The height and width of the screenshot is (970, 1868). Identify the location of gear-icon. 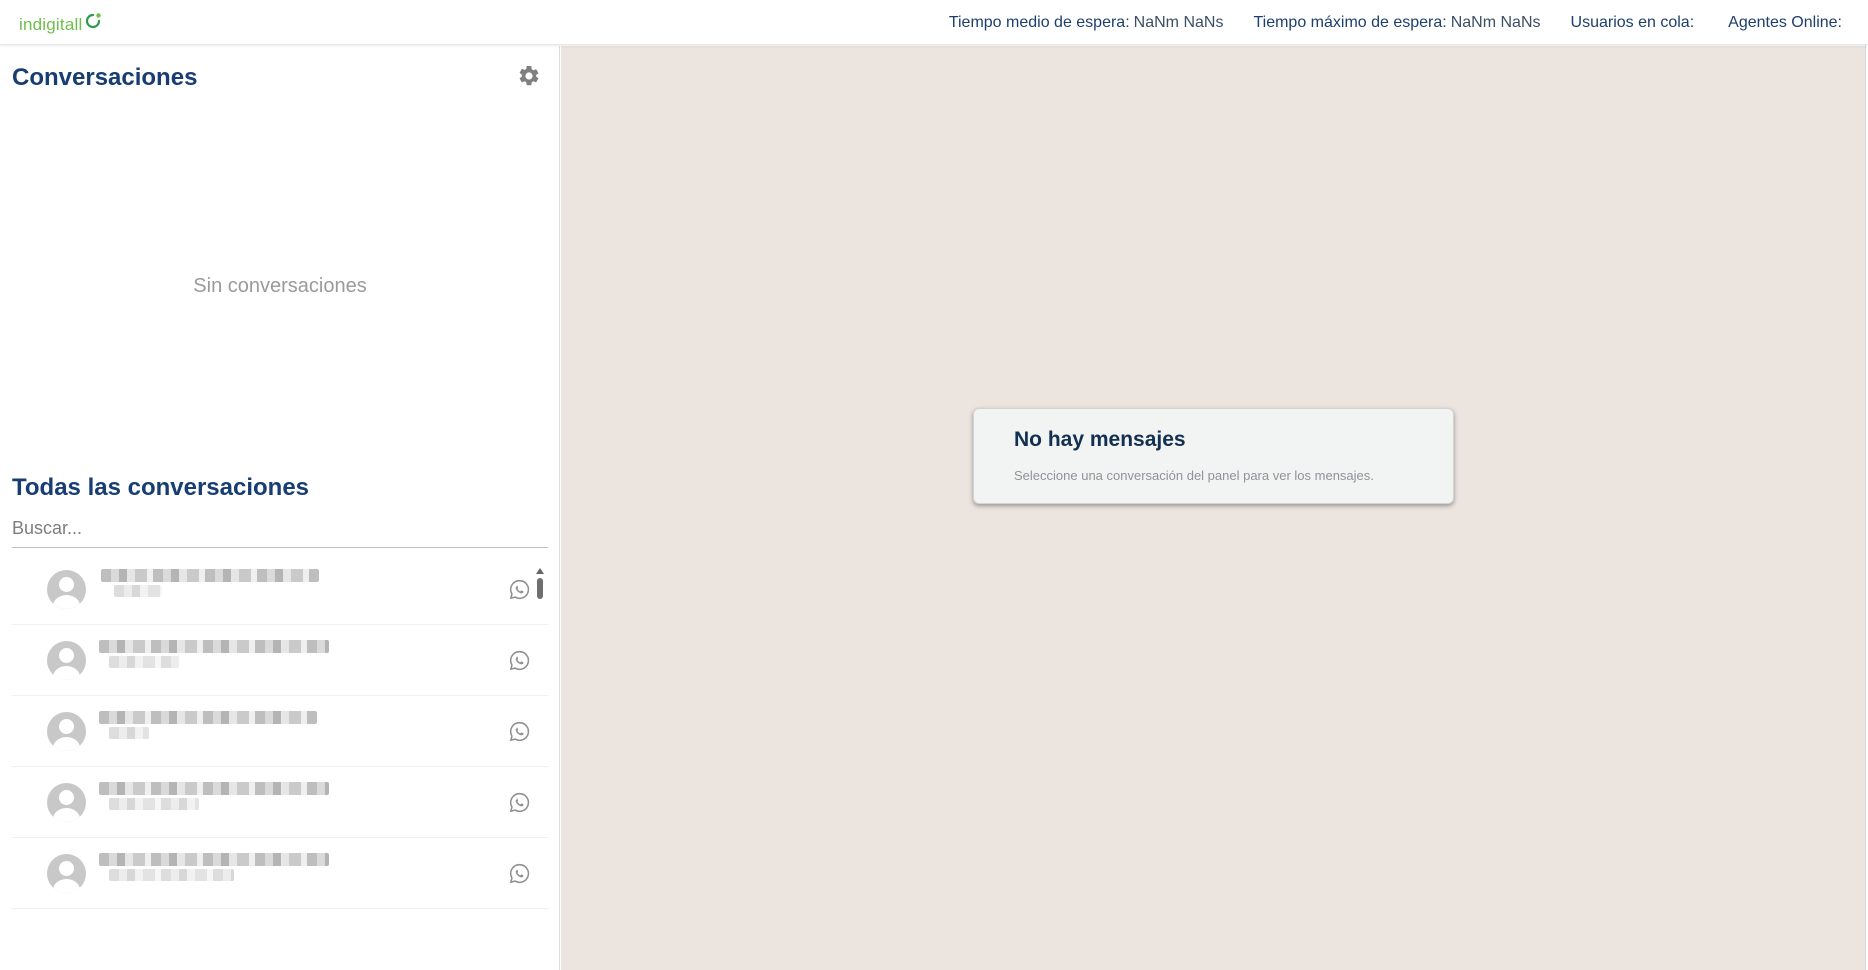
(529, 76).